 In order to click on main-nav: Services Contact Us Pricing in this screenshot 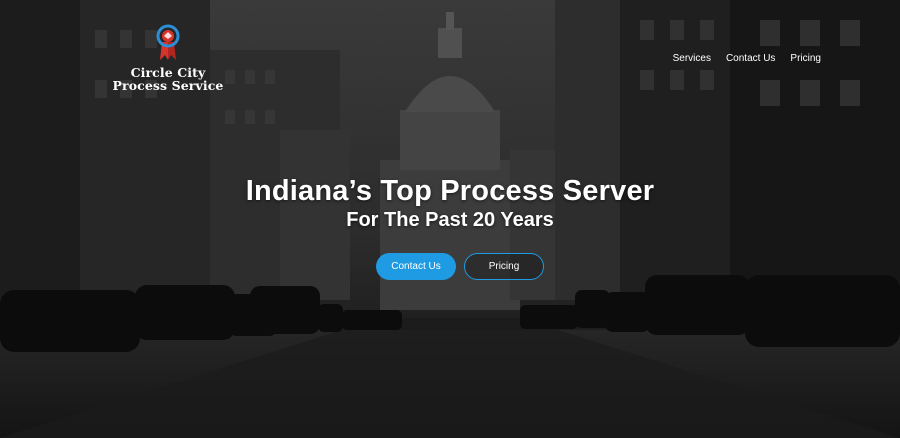, I will do `click(747, 58)`.